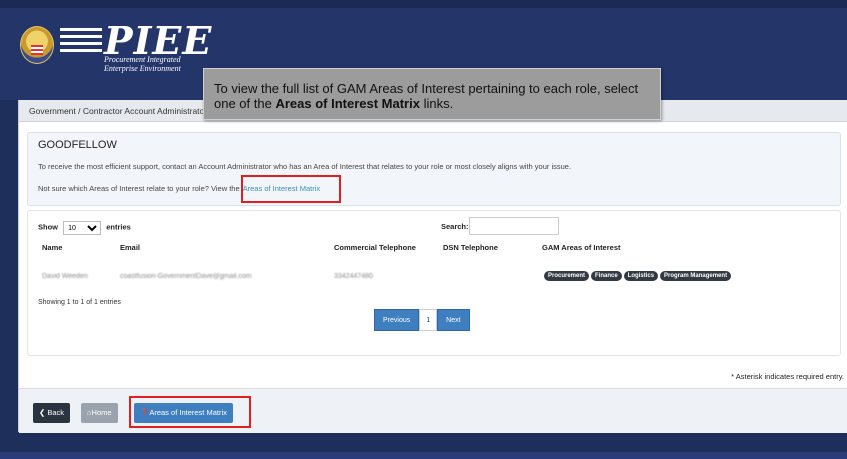  I want to click on badge-procurement: Procurement, so click(567, 276).